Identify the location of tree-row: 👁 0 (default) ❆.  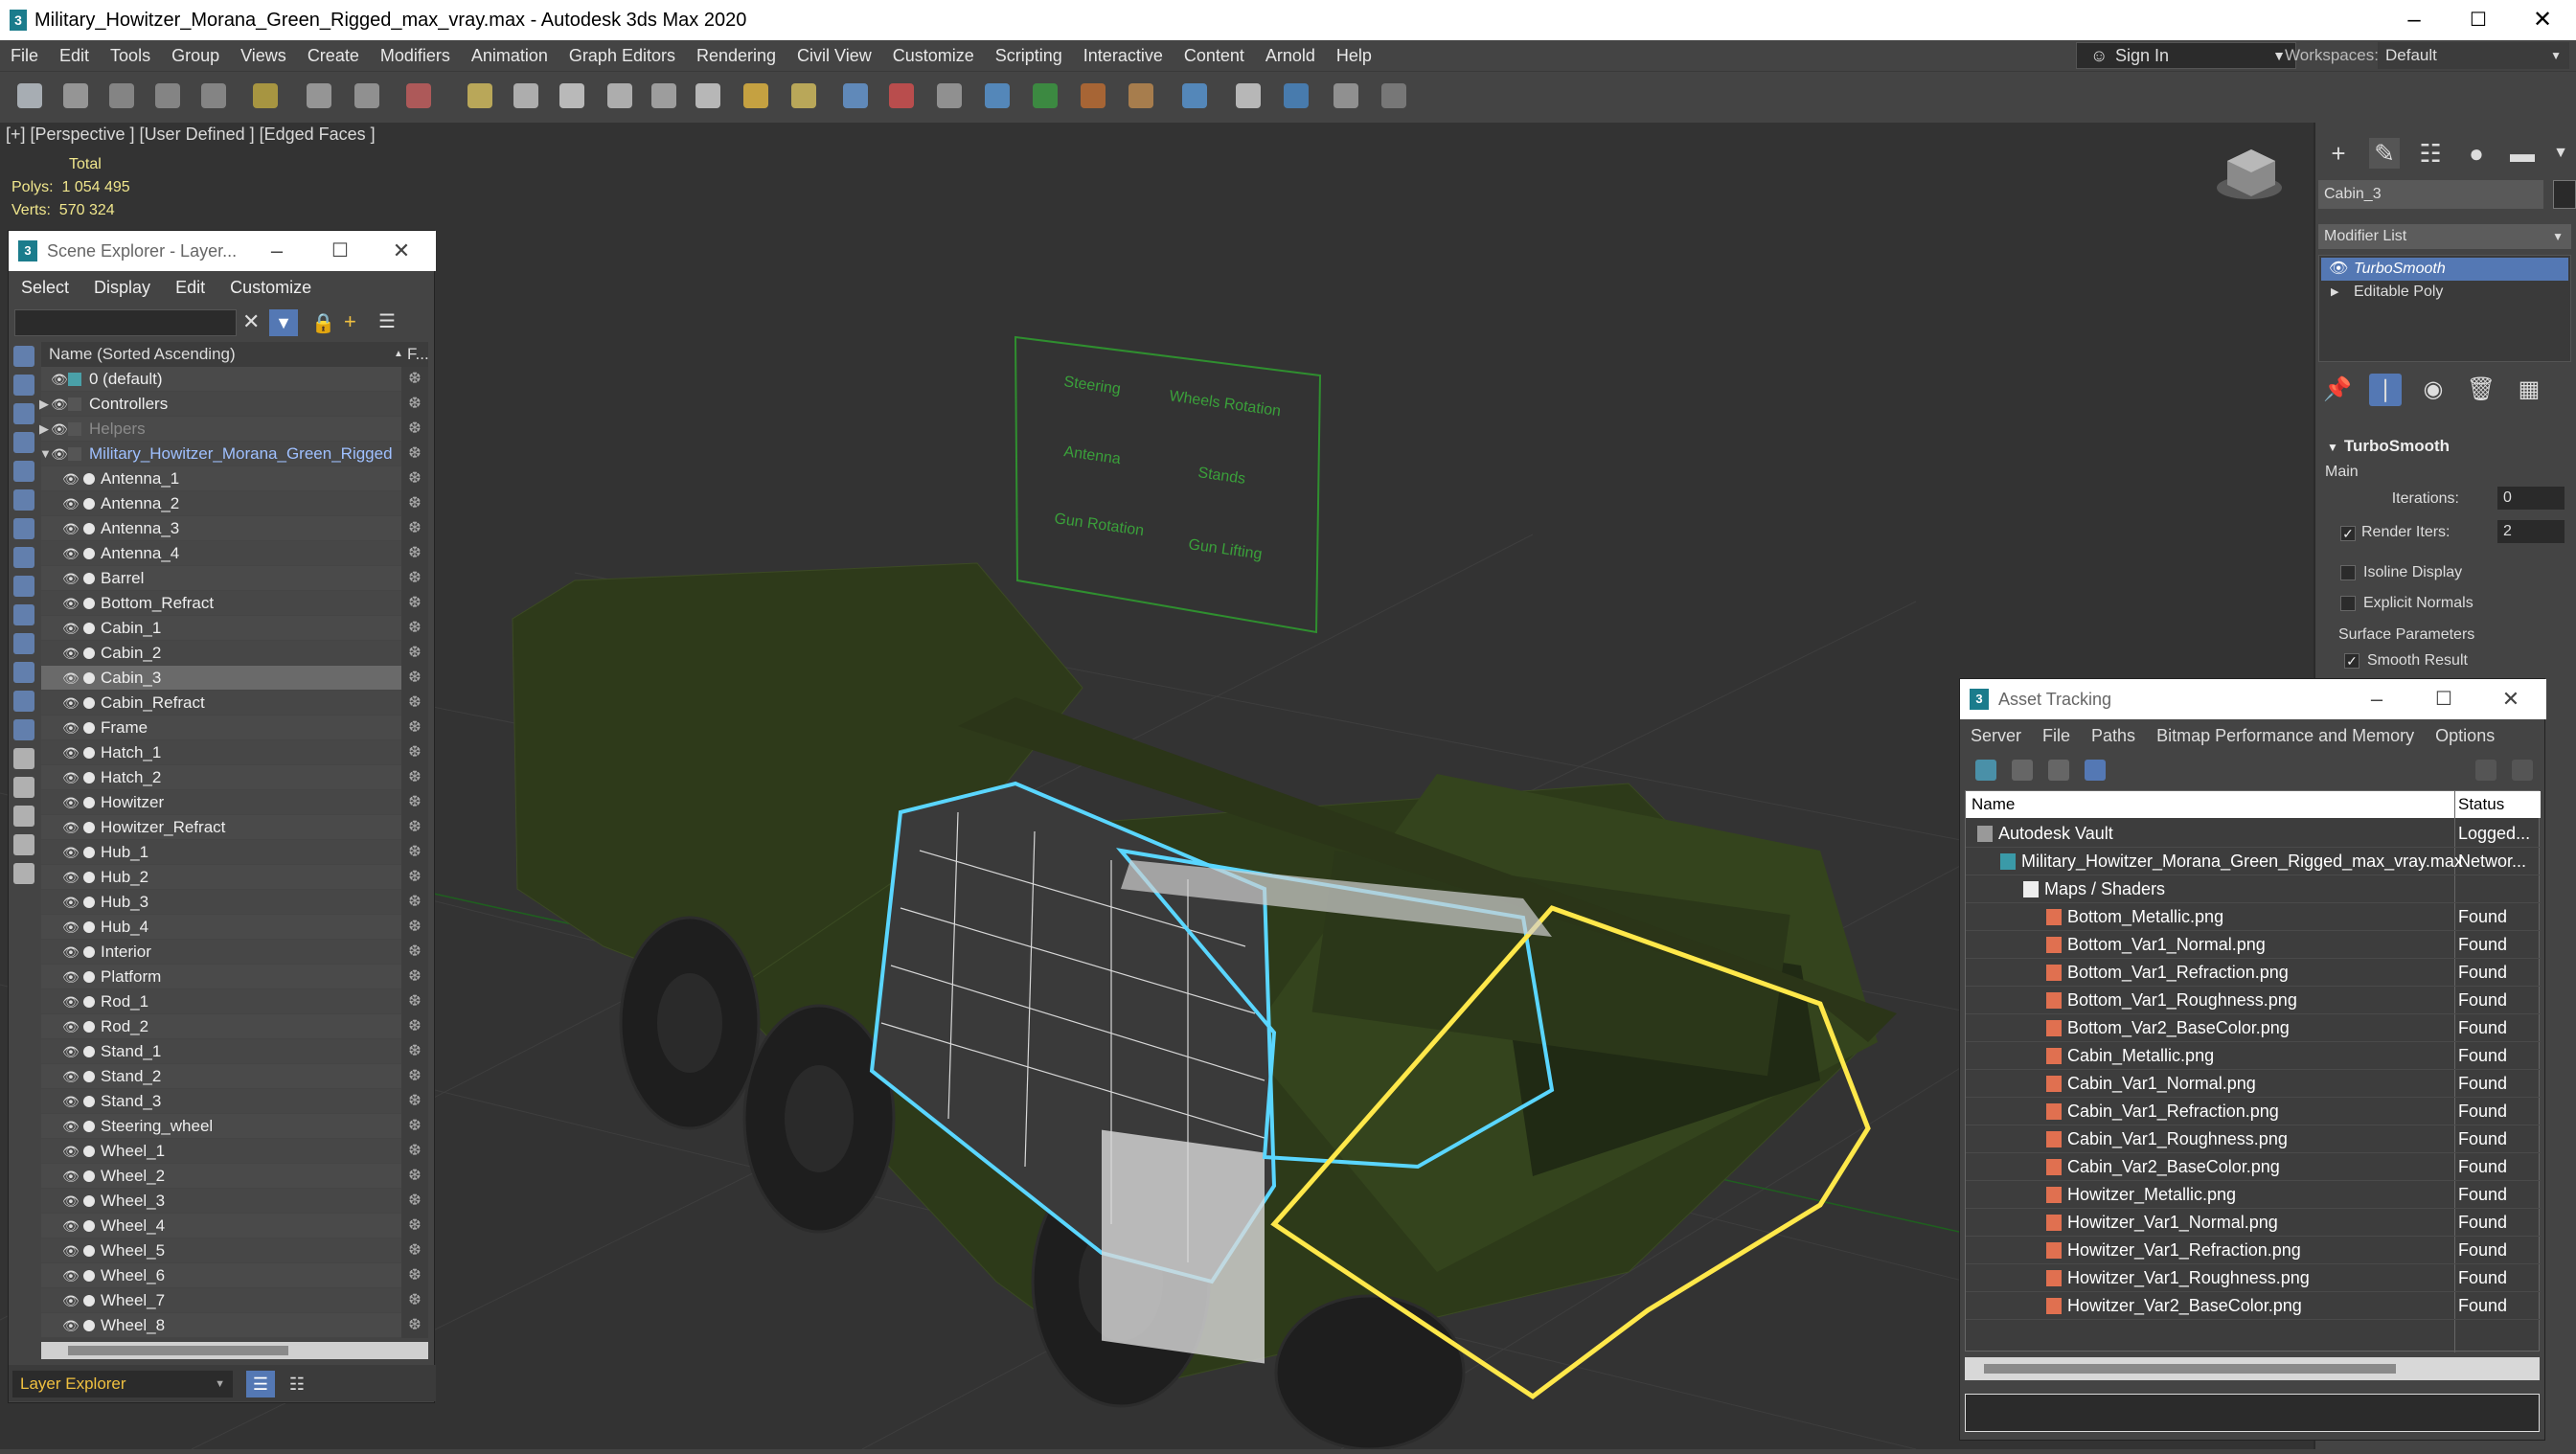
(234, 380).